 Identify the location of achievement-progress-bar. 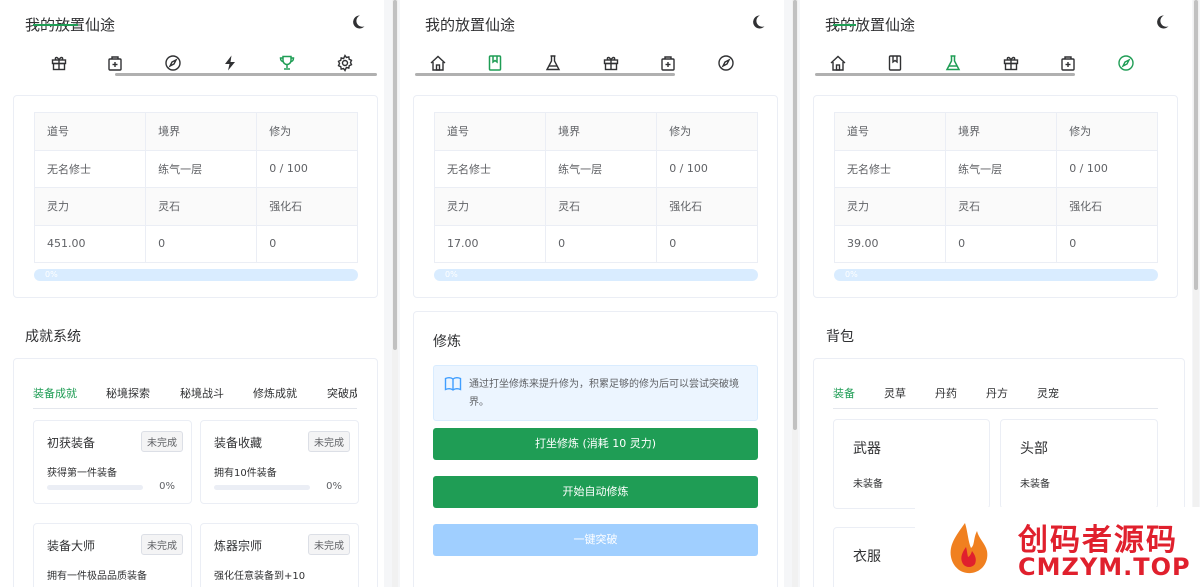
(95, 487).